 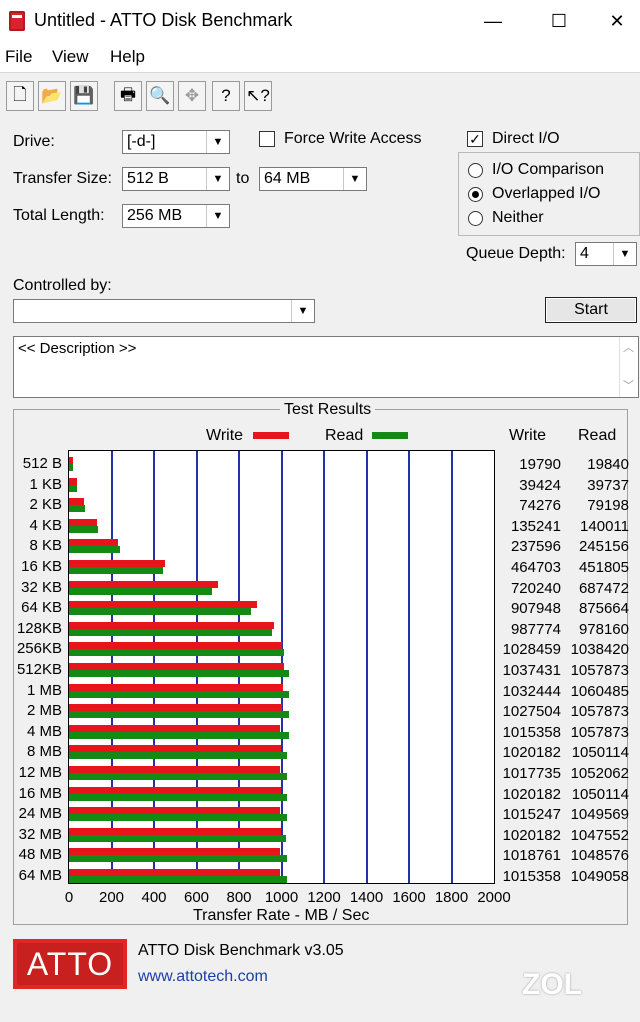 I want to click on force-write-checkbox, so click(x=267, y=139).